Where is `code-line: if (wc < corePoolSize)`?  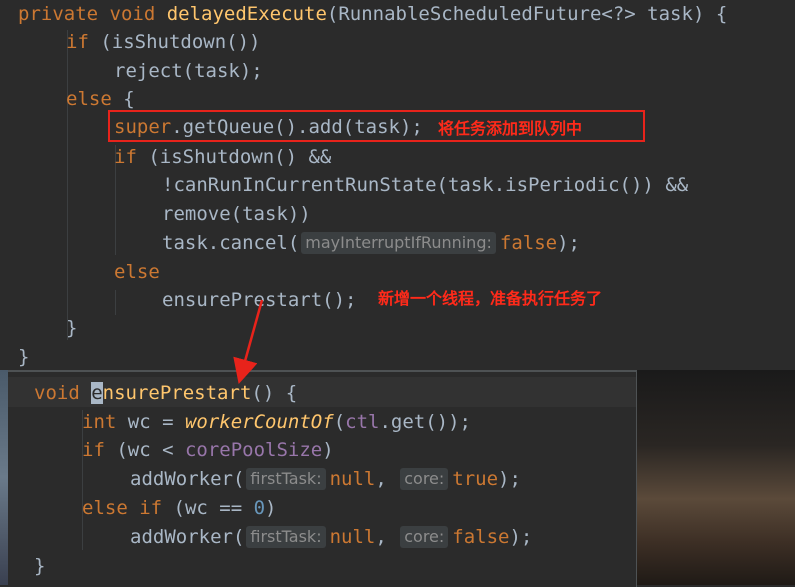
code-line: if (wc < corePoolSize) is located at coordinates (208, 450).